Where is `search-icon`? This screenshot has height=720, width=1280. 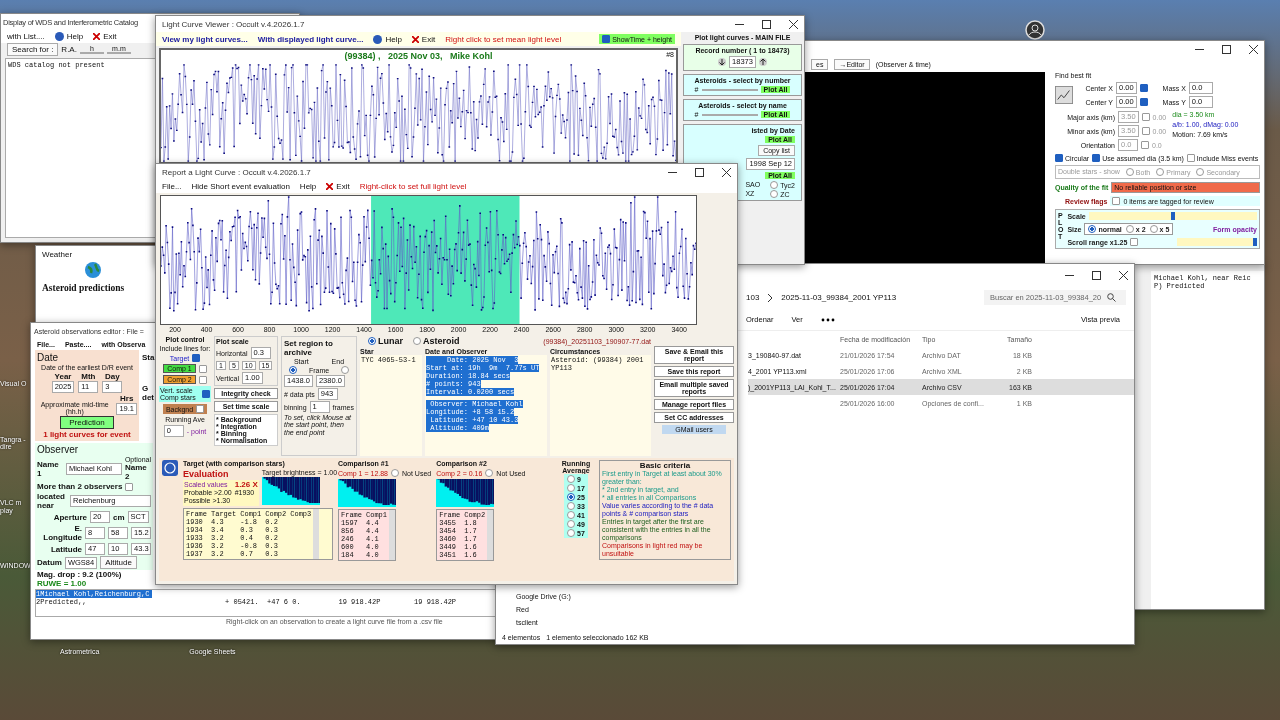
search-icon is located at coordinates (1112, 297).